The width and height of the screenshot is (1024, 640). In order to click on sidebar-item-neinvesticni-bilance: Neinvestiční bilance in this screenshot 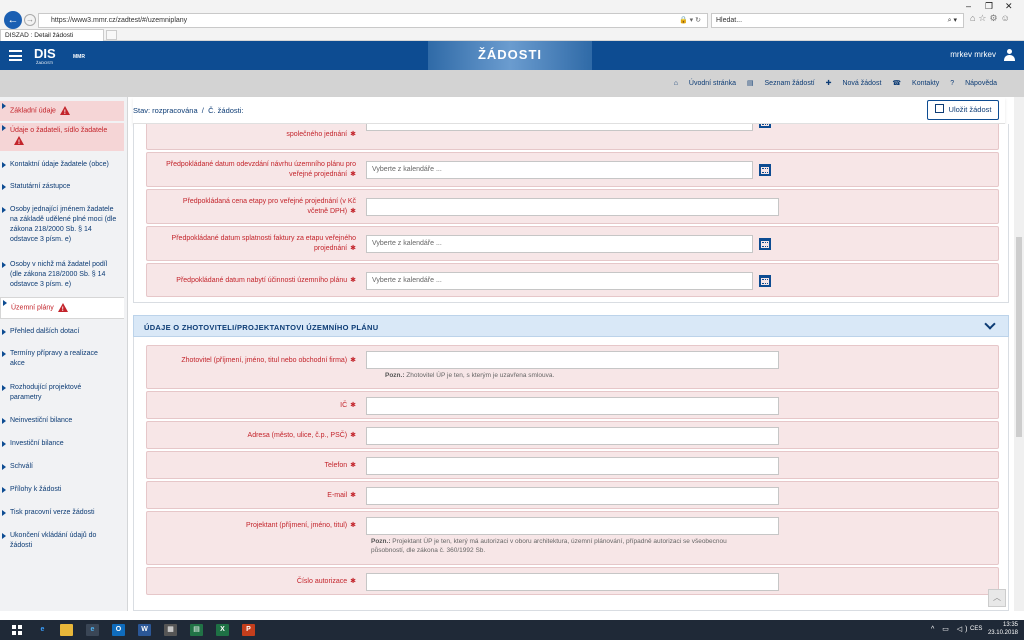, I will do `click(62, 421)`.